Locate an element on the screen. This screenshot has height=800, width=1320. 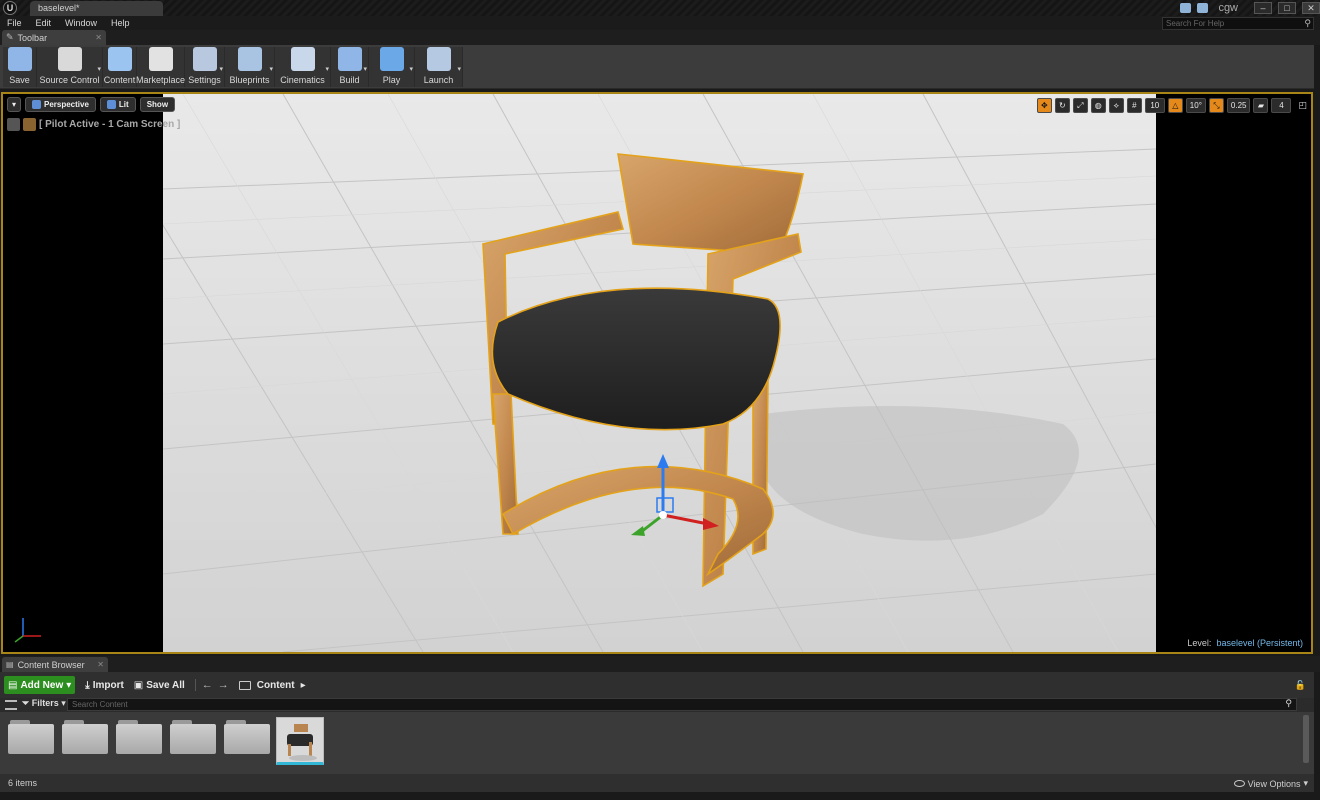
breadcrumb-chevron-icon: ▸ is located at coordinates (303, 685).